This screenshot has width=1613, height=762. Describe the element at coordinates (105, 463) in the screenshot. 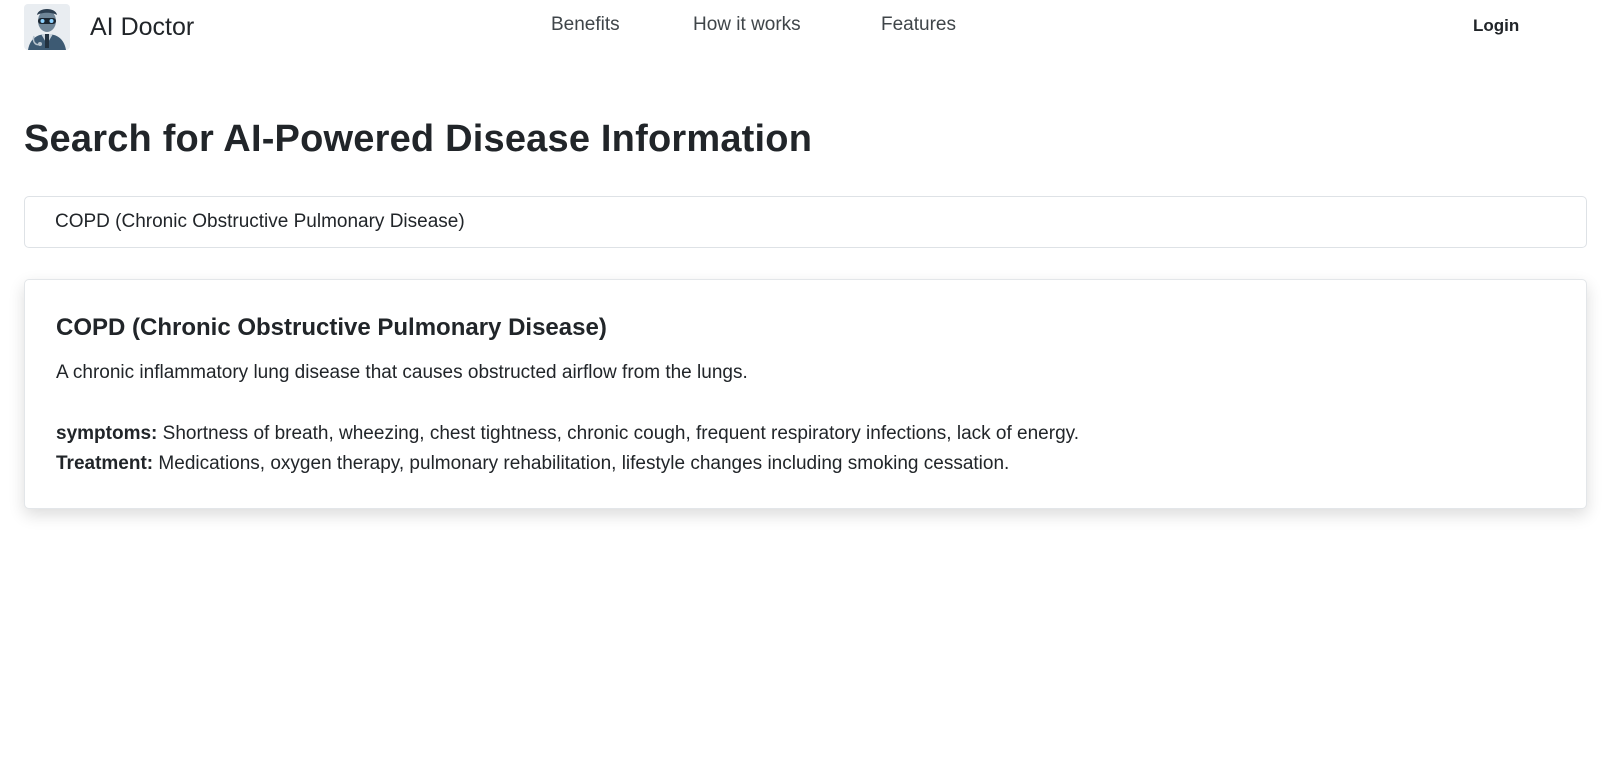

I see `treatment-label: Treatment:` at that location.